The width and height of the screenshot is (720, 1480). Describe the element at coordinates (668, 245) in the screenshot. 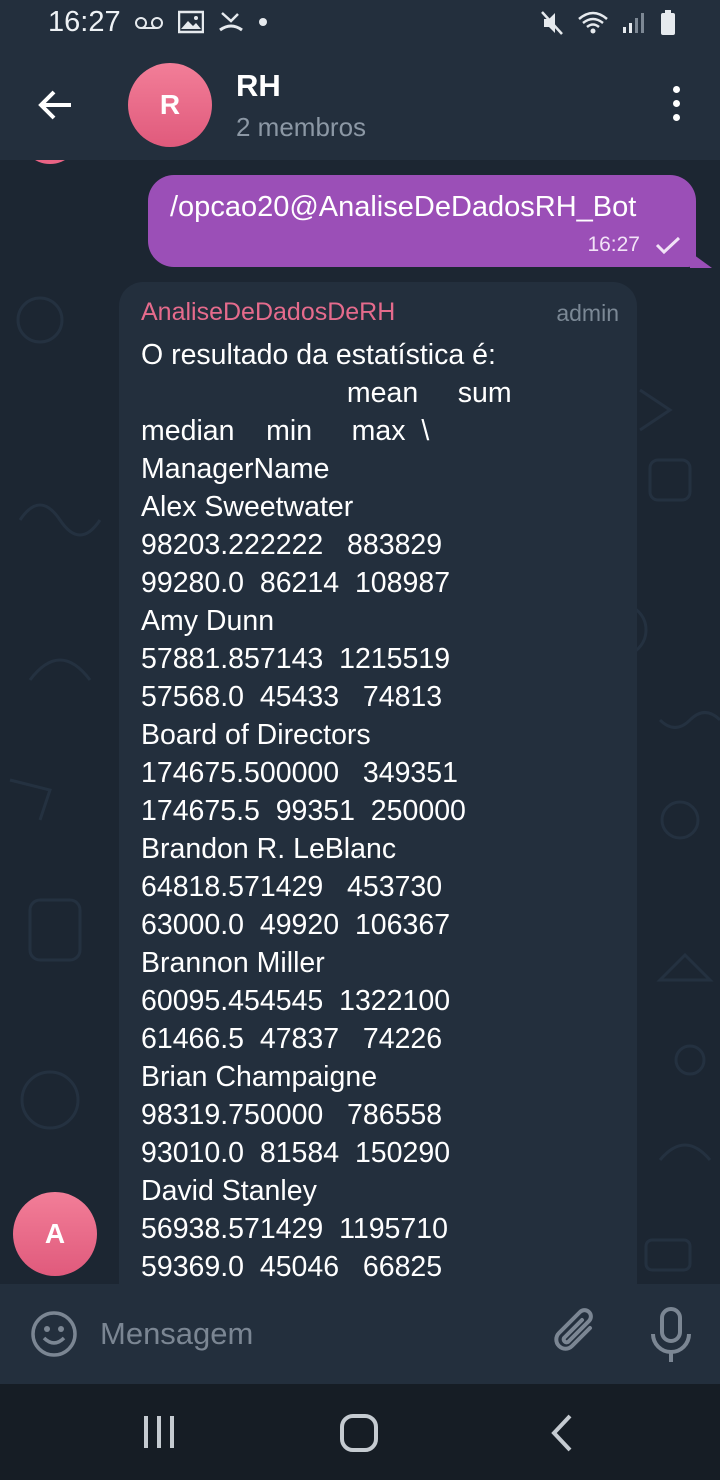

I see `check-icon` at that location.